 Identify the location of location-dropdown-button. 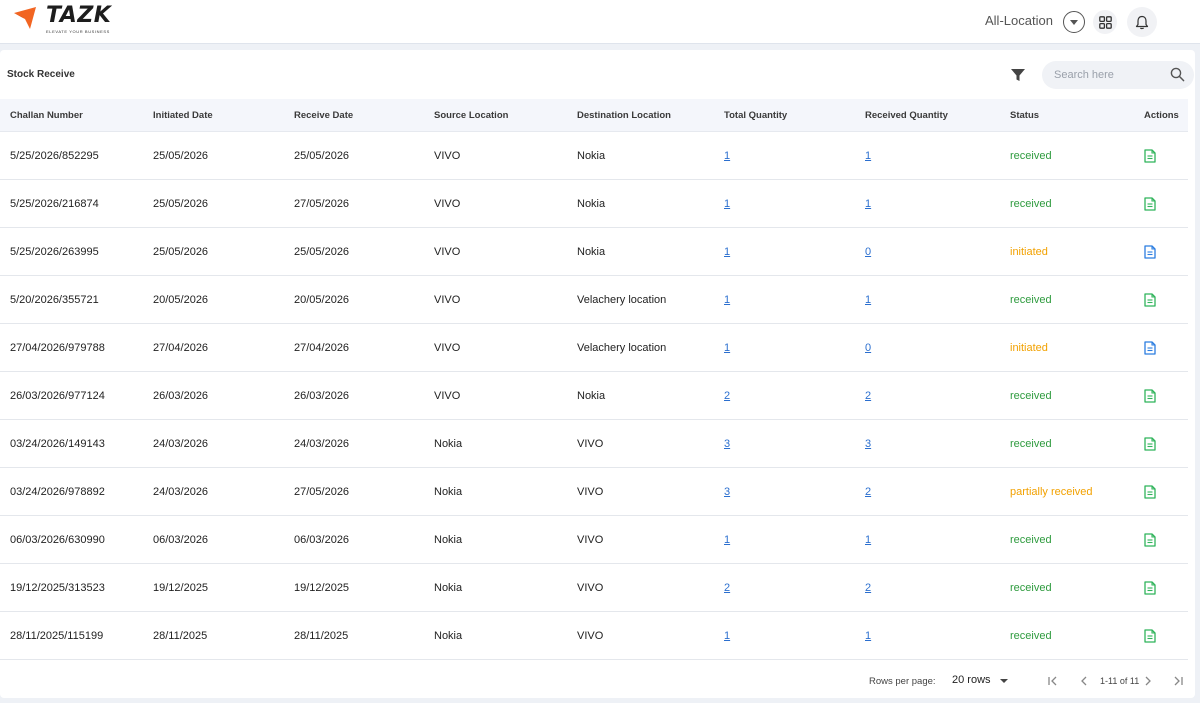
(1074, 22).